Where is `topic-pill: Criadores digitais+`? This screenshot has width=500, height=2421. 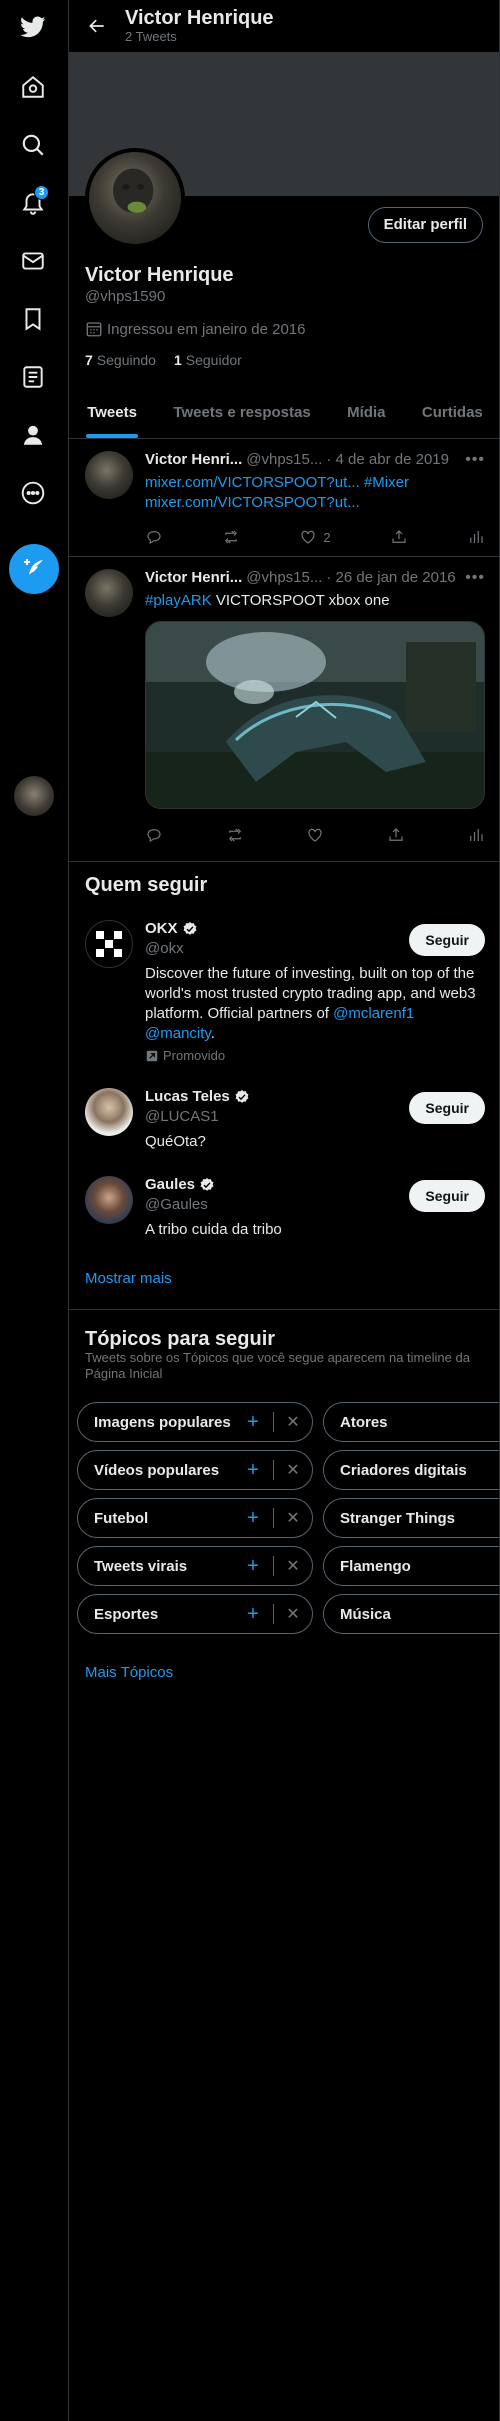 topic-pill: Criadores digitais+ is located at coordinates (411, 1470).